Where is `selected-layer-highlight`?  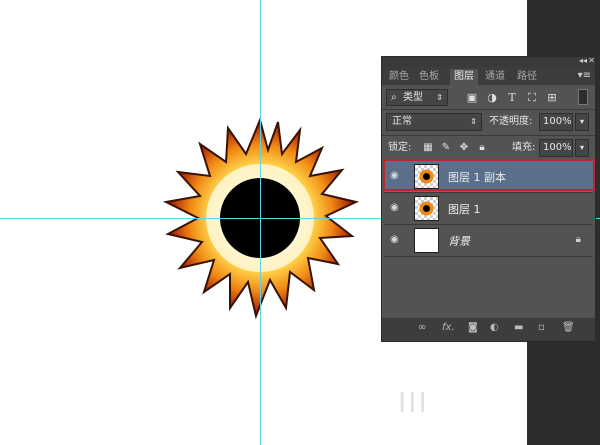 selected-layer-highlight is located at coordinates (489, 175).